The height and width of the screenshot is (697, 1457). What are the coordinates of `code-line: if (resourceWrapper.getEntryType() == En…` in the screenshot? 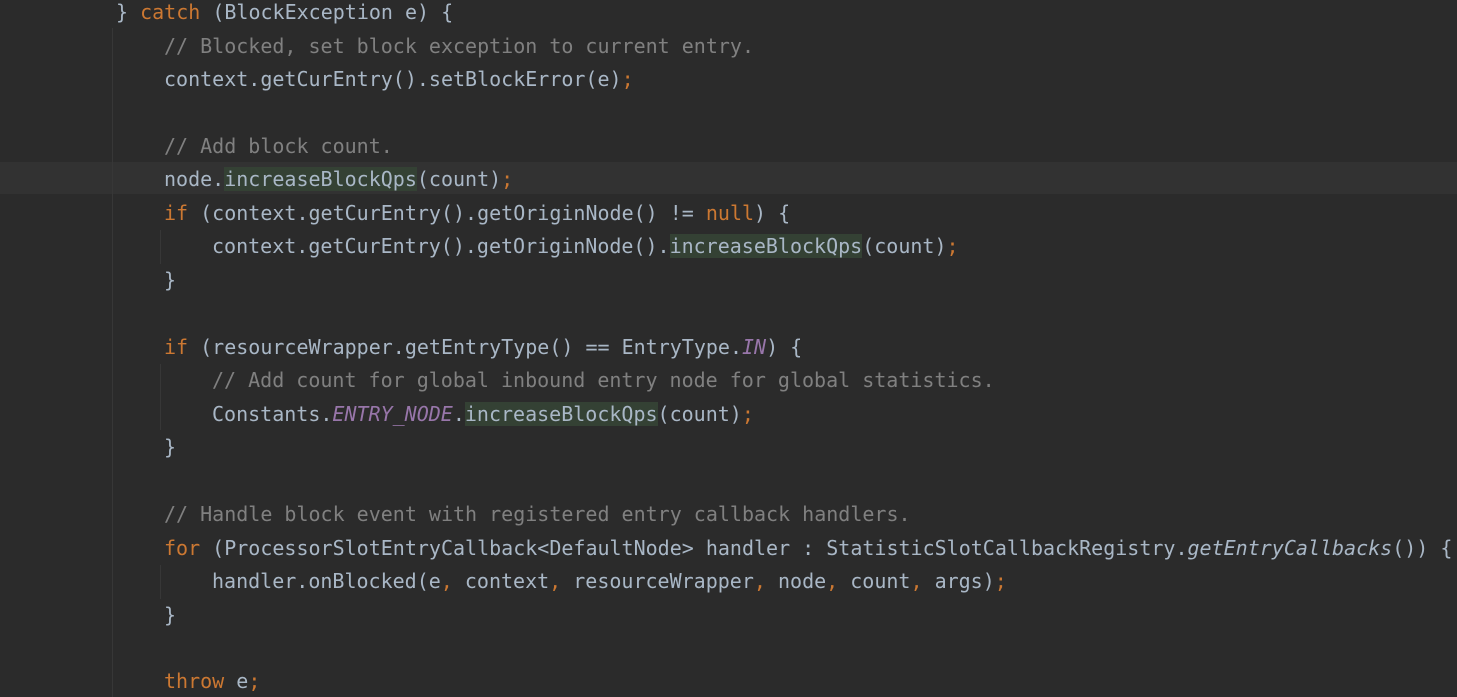 It's located at (483, 347).